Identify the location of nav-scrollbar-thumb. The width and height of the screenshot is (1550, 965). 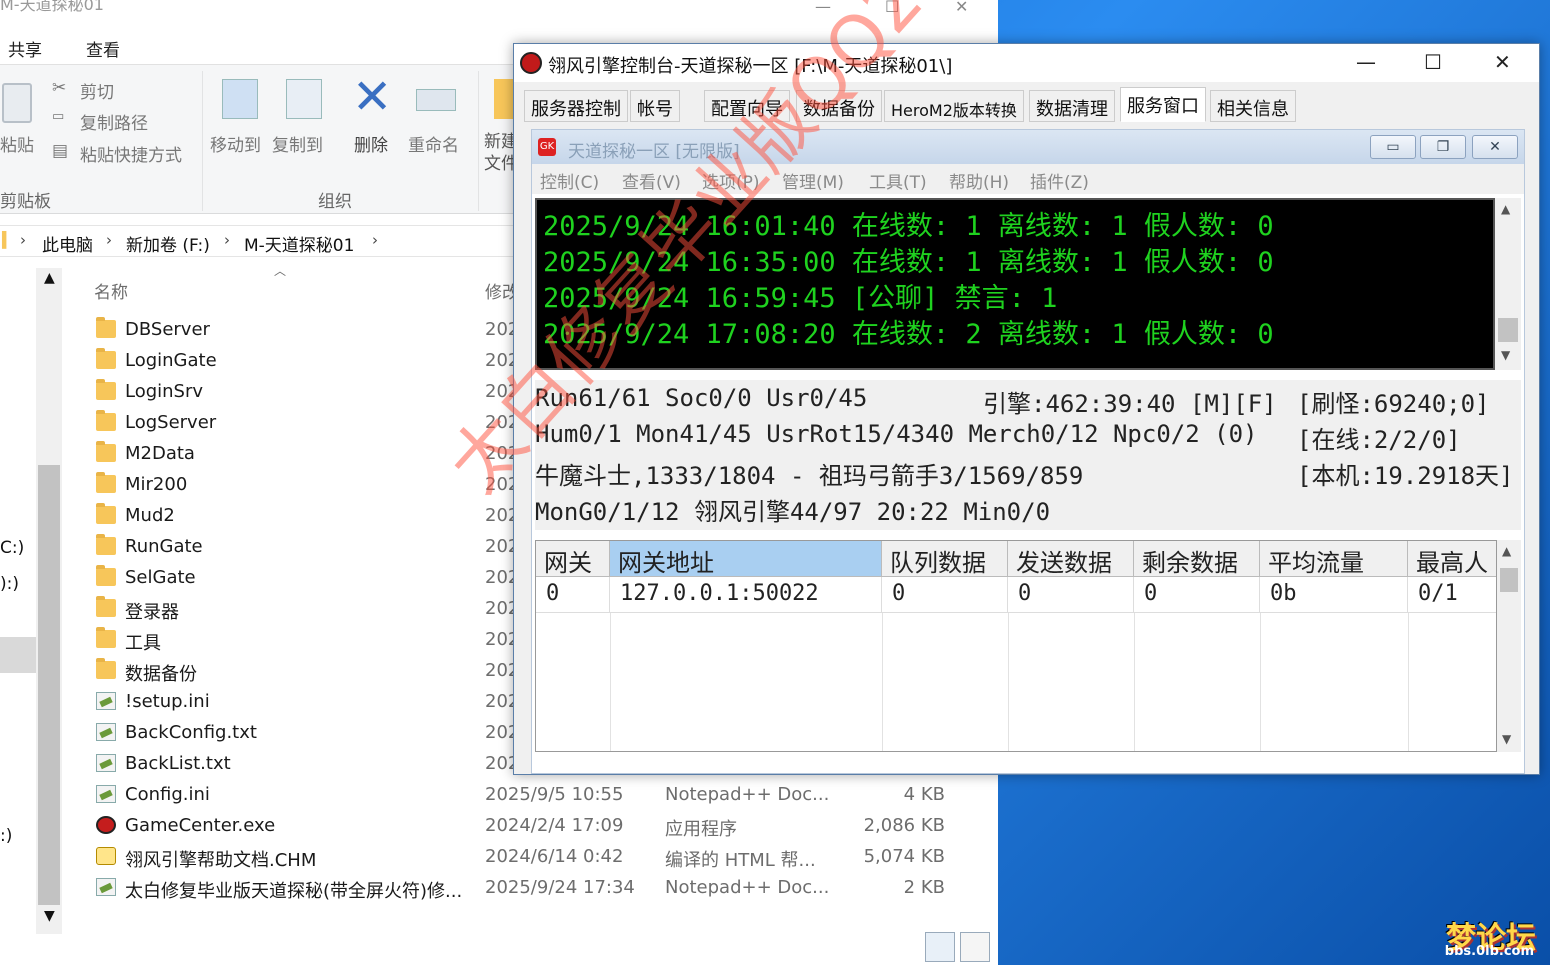
(49, 685).